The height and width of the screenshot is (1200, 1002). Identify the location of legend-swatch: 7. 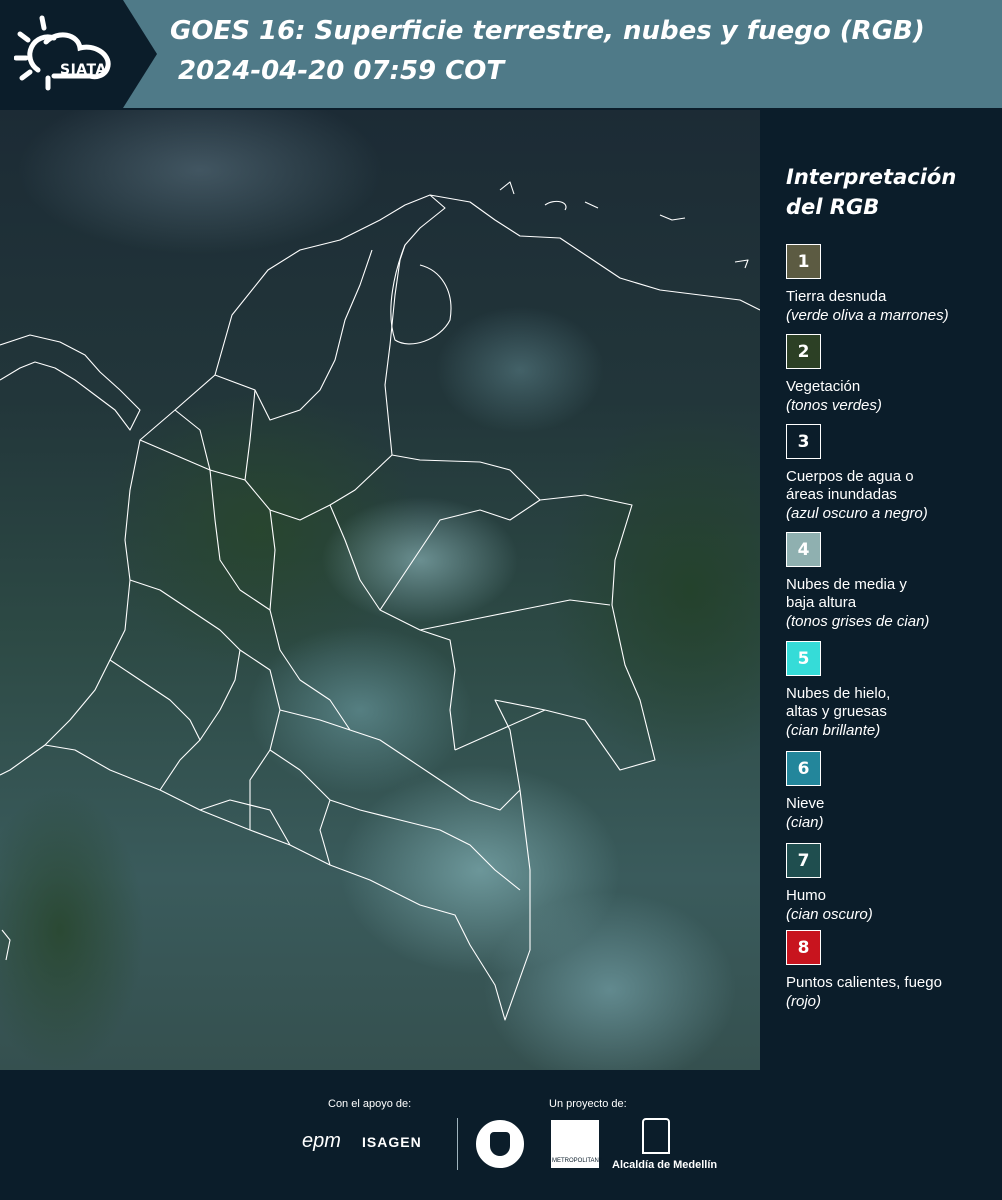
(803, 860).